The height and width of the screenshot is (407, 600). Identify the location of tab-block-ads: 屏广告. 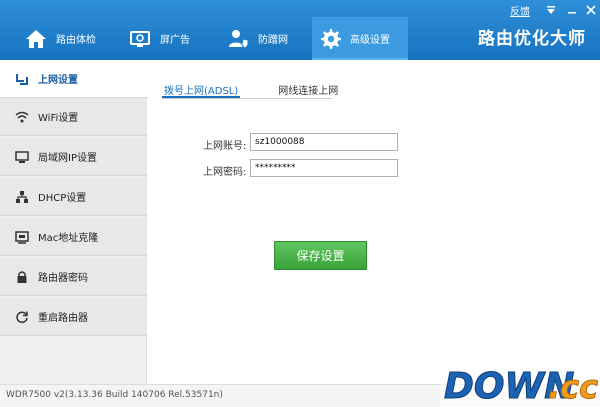
(169, 38).